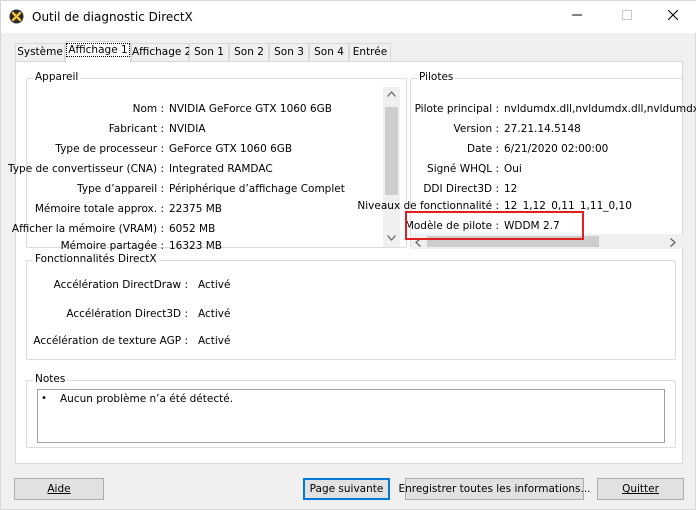 Image resolution: width=696 pixels, height=510 pixels. I want to click on feature-row-label: Accélération DirectDraw :, so click(120, 285).